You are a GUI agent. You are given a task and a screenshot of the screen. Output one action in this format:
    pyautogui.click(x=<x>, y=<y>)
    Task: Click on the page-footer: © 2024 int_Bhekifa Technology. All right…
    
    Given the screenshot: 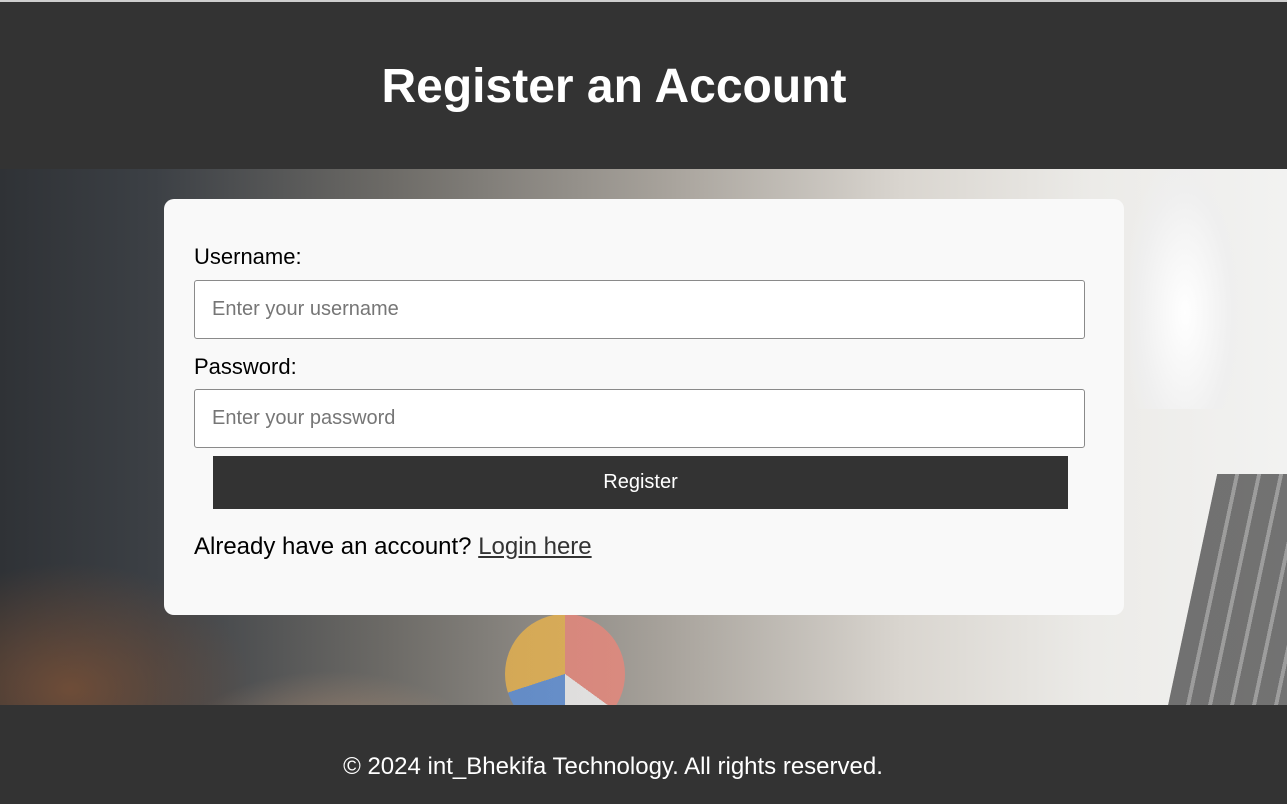 What is the action you would take?
    pyautogui.click(x=643, y=754)
    